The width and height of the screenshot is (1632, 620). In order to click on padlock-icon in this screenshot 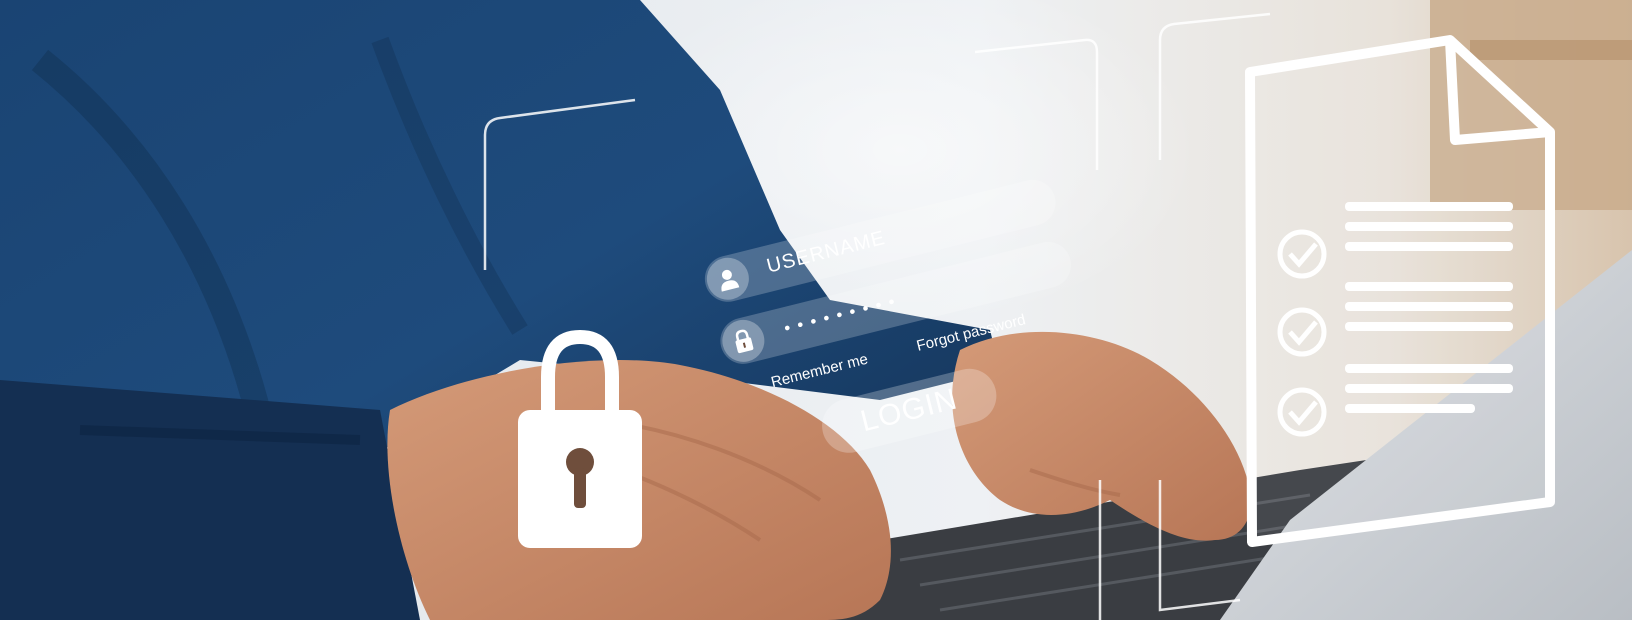, I will do `click(580, 437)`.